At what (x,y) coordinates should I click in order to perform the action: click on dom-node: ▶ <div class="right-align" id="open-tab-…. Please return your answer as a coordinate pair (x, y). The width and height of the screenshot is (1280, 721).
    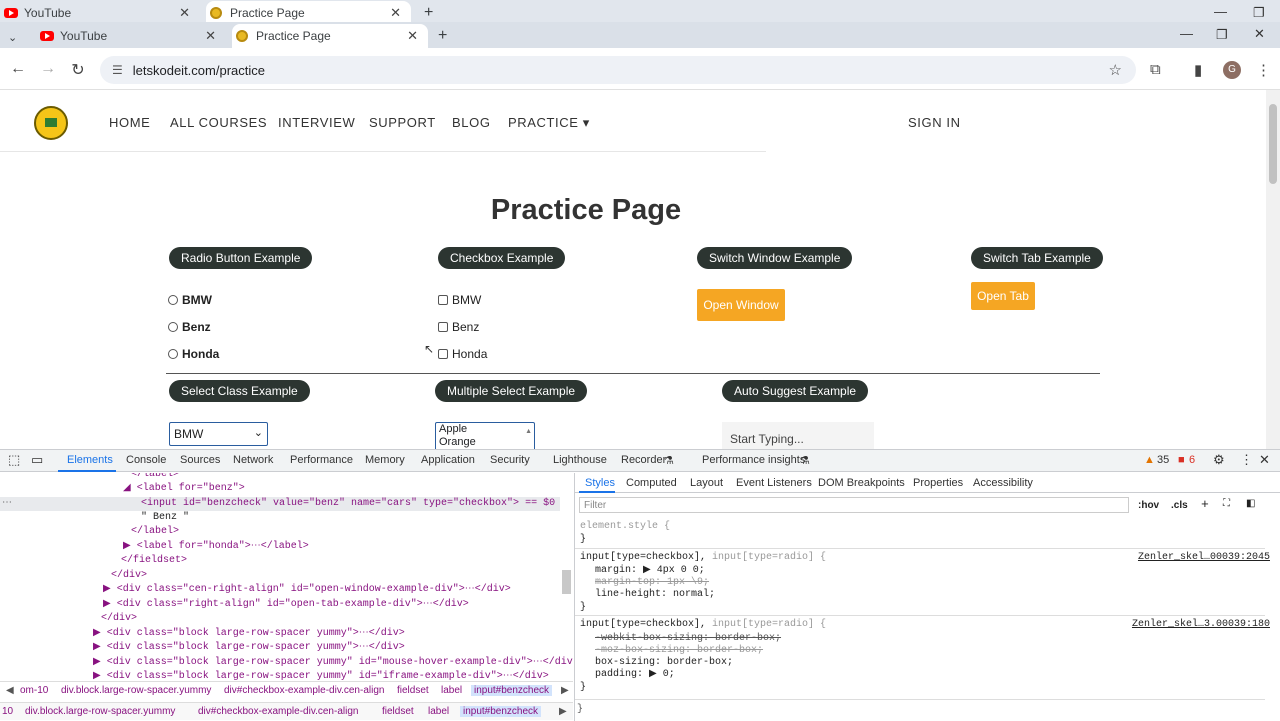
    Looking at the image, I should click on (286, 605).